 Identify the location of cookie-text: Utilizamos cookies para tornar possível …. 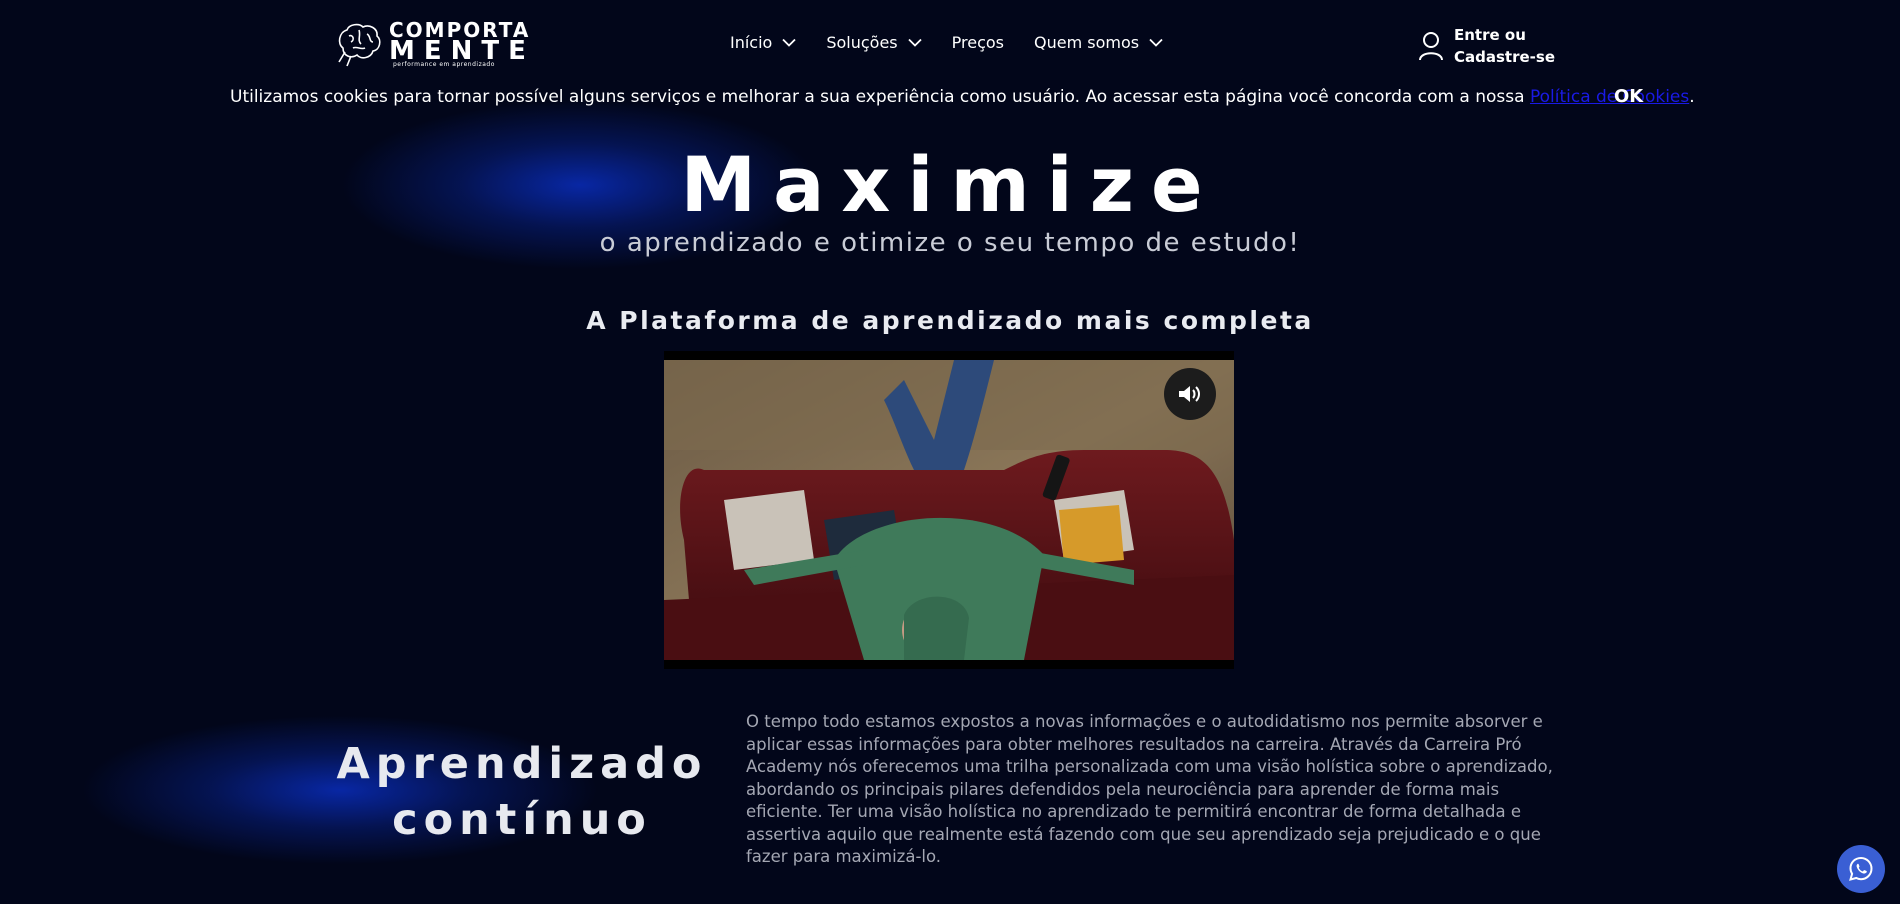
(880, 97).